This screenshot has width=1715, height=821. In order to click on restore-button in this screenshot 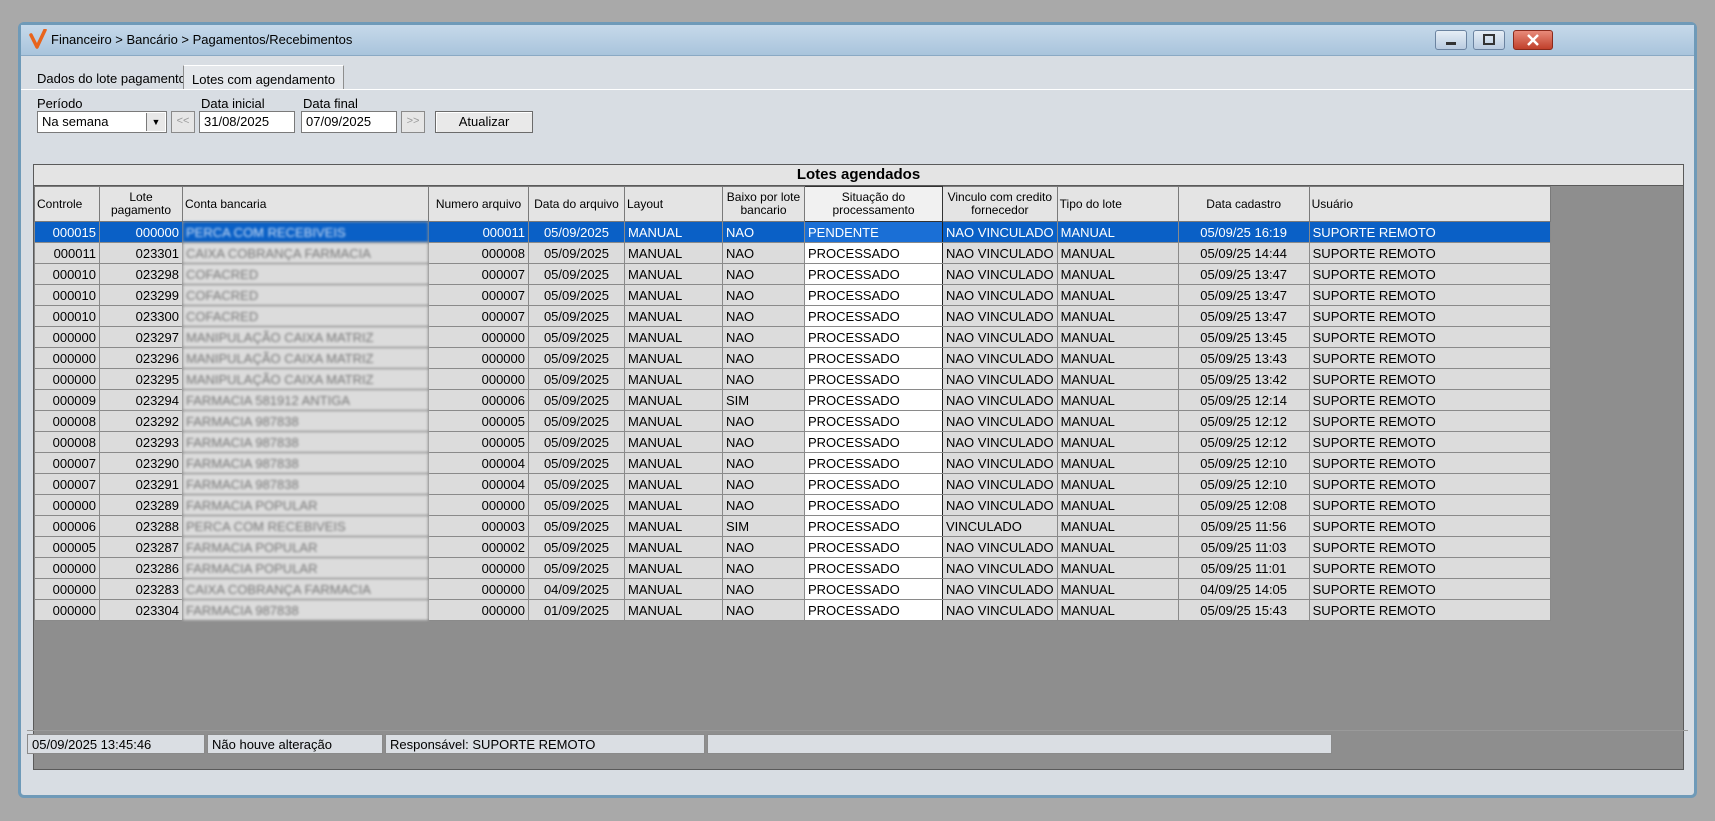, I will do `click(1489, 40)`.